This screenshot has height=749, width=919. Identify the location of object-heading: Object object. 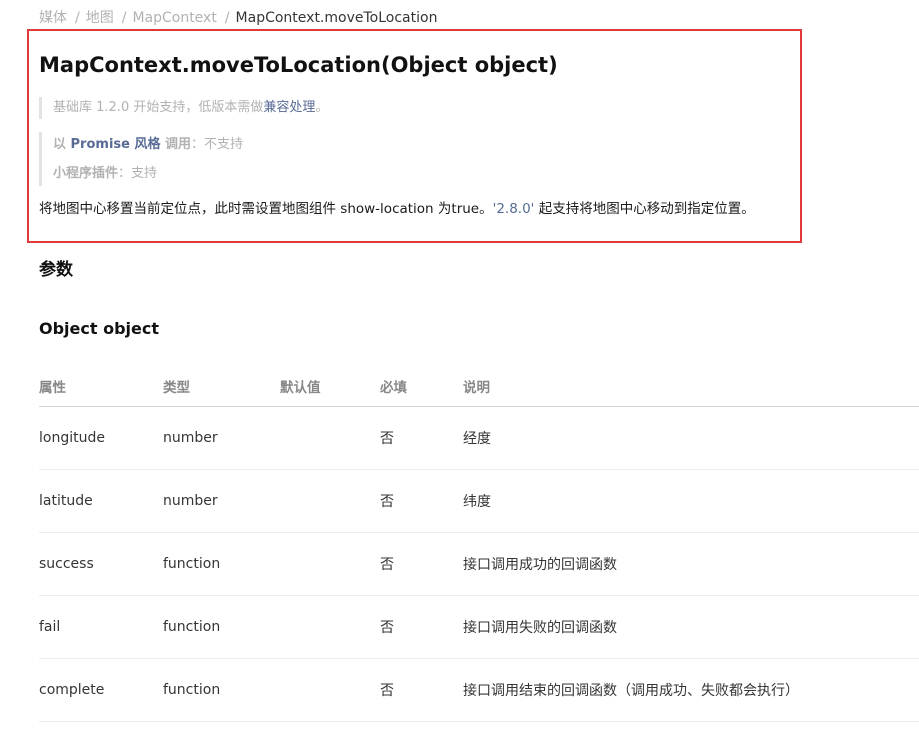
(99, 328).